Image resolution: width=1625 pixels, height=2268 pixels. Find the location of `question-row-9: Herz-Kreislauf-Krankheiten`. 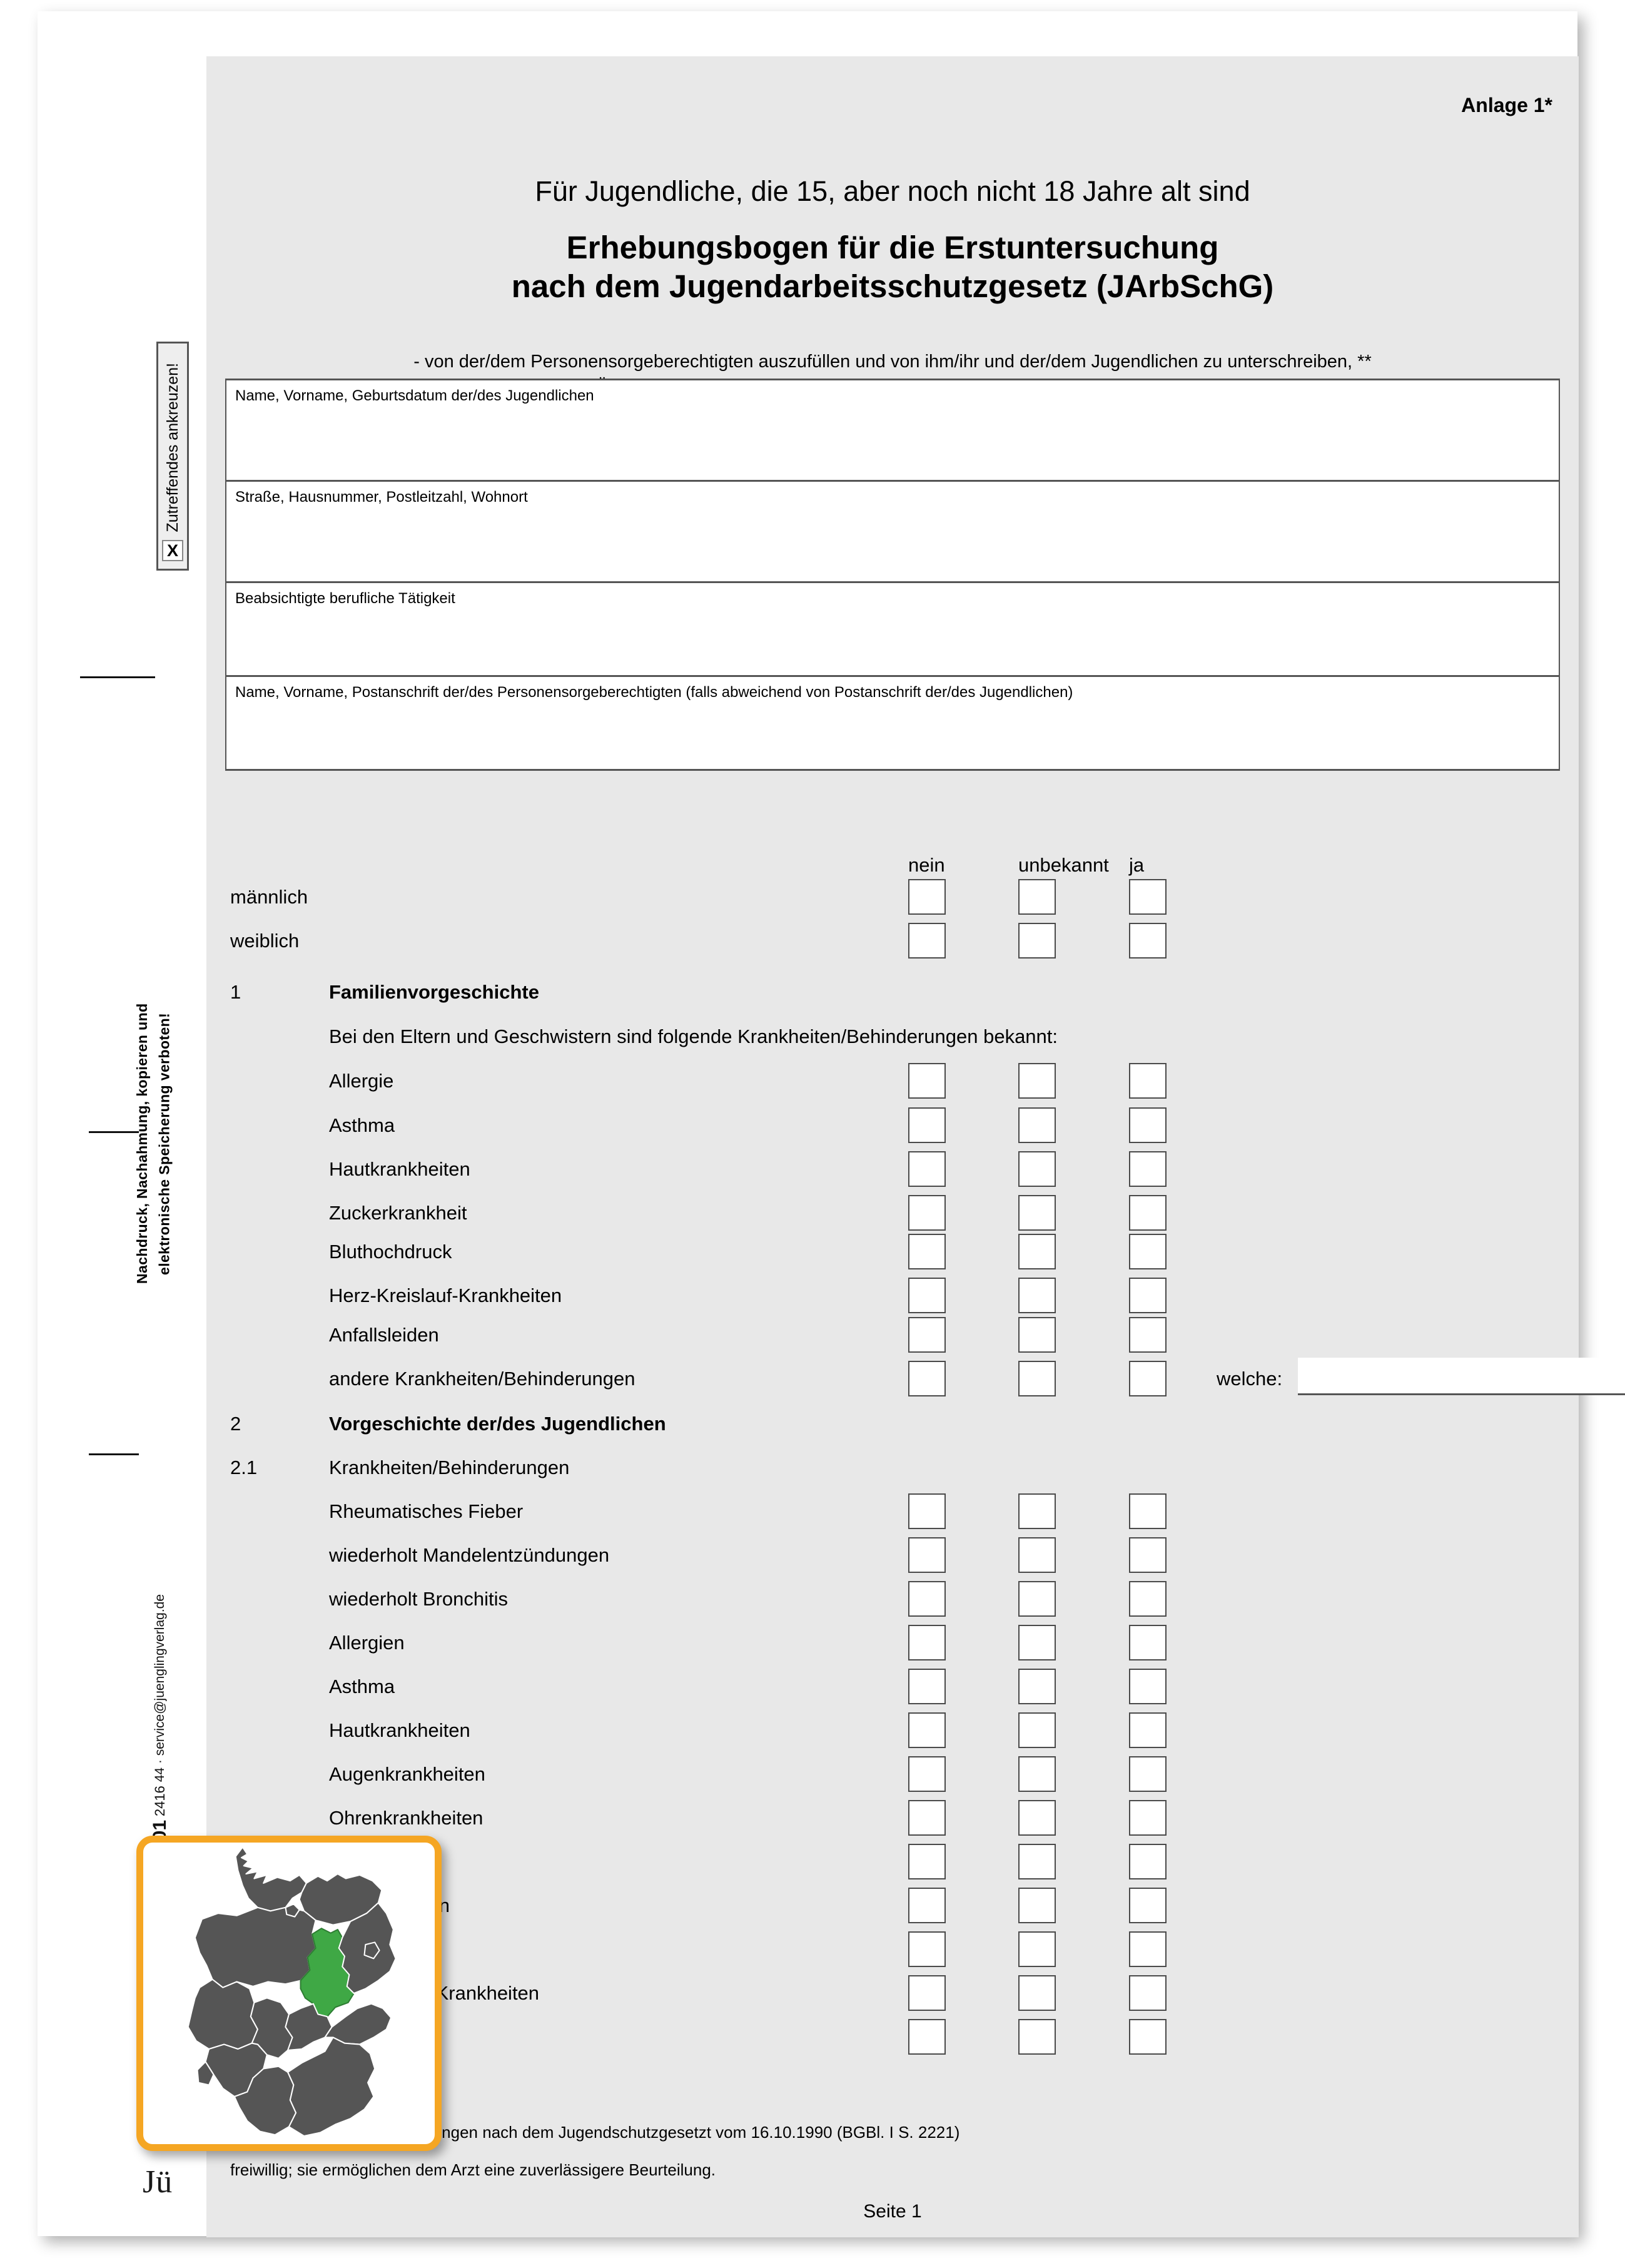

question-row-9: Herz-Kreislauf-Krankheiten is located at coordinates (892, 1296).